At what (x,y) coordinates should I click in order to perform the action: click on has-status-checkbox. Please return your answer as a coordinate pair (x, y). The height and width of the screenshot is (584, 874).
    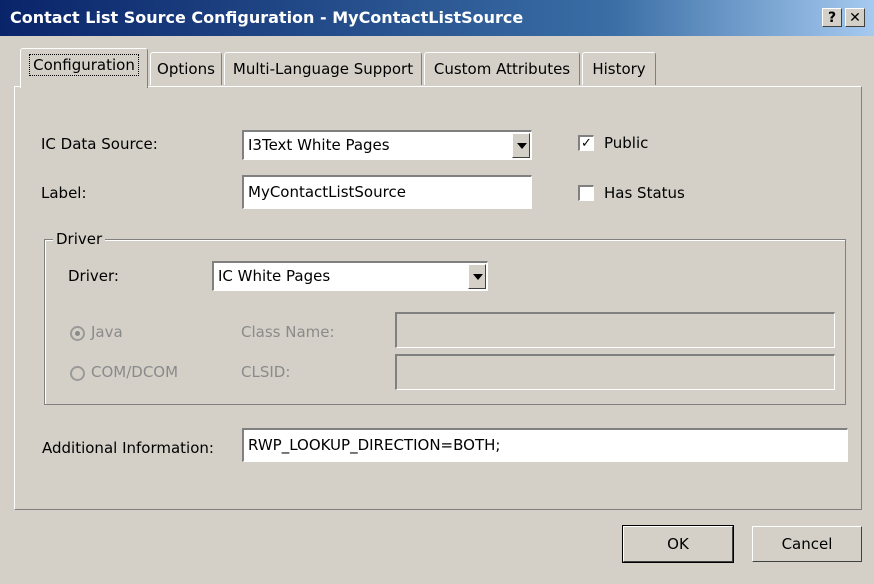
    Looking at the image, I should click on (586, 193).